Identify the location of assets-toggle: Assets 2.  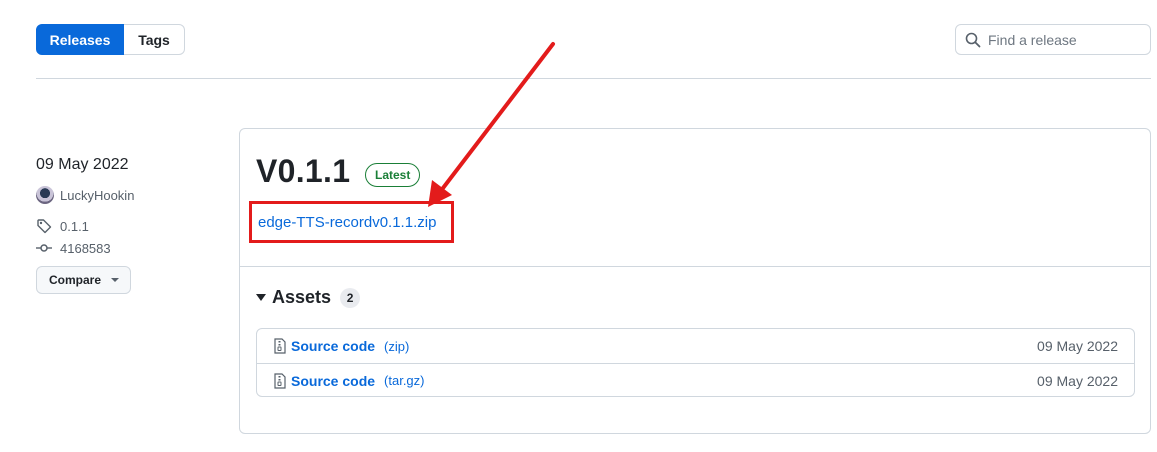
(308, 297).